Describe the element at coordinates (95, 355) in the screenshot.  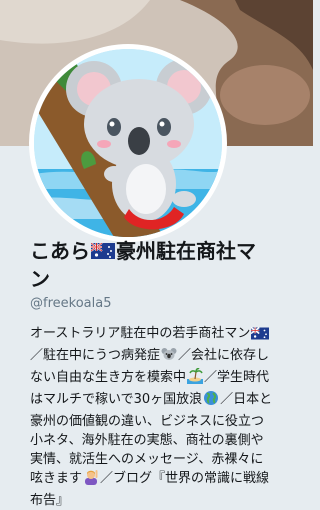
I see `bio-text: ／駐在中にうつ病発症` at that location.